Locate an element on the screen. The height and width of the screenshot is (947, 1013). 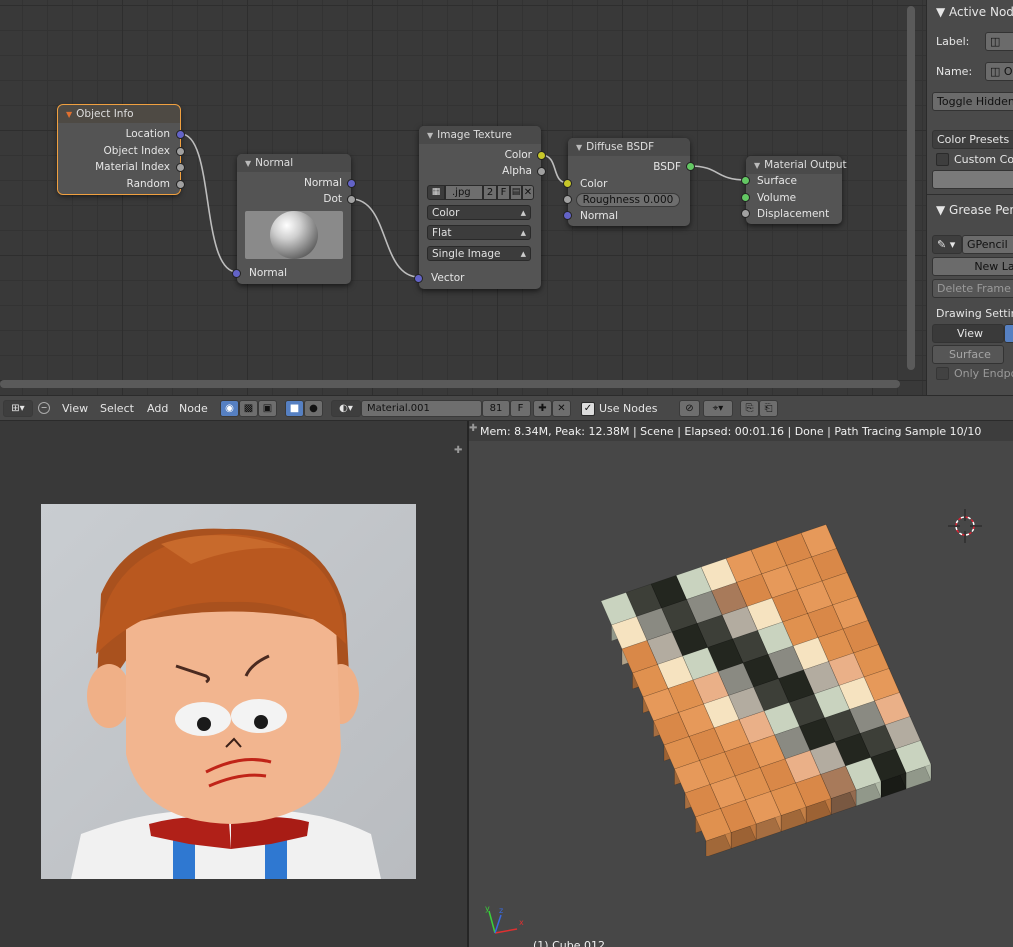
socket-surface is located at coordinates (745, 180).